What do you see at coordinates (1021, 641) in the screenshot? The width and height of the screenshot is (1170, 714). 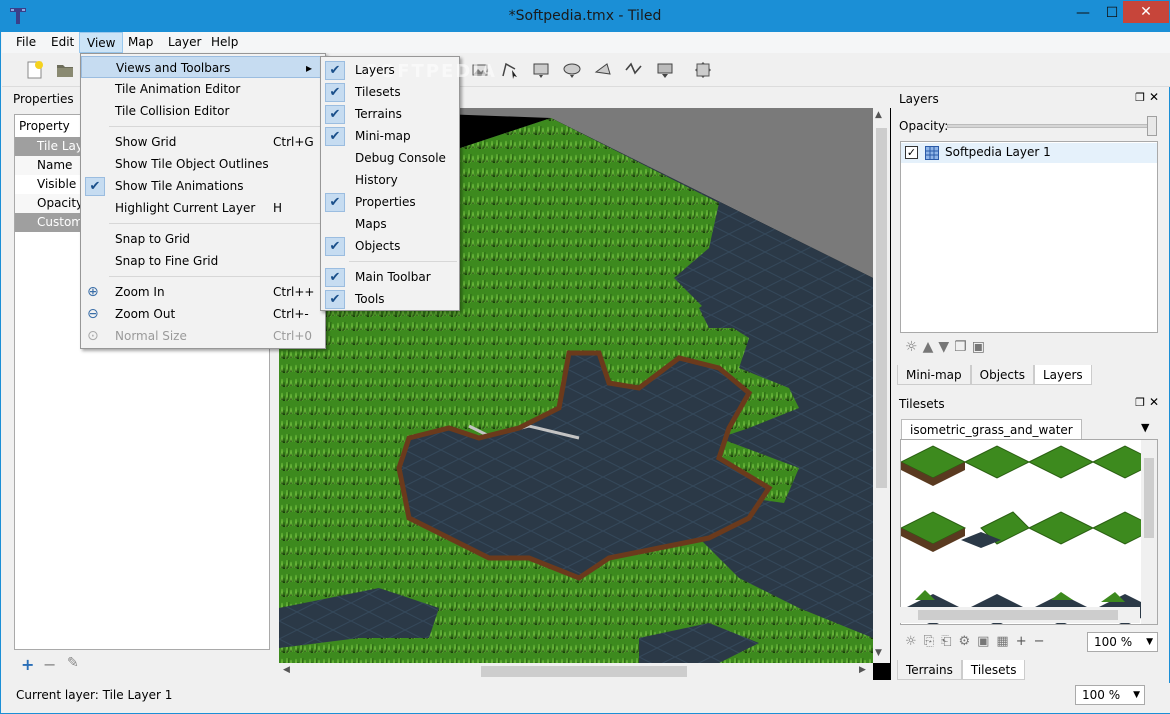 I see `zoom-in-tileset-icon: +` at bounding box center [1021, 641].